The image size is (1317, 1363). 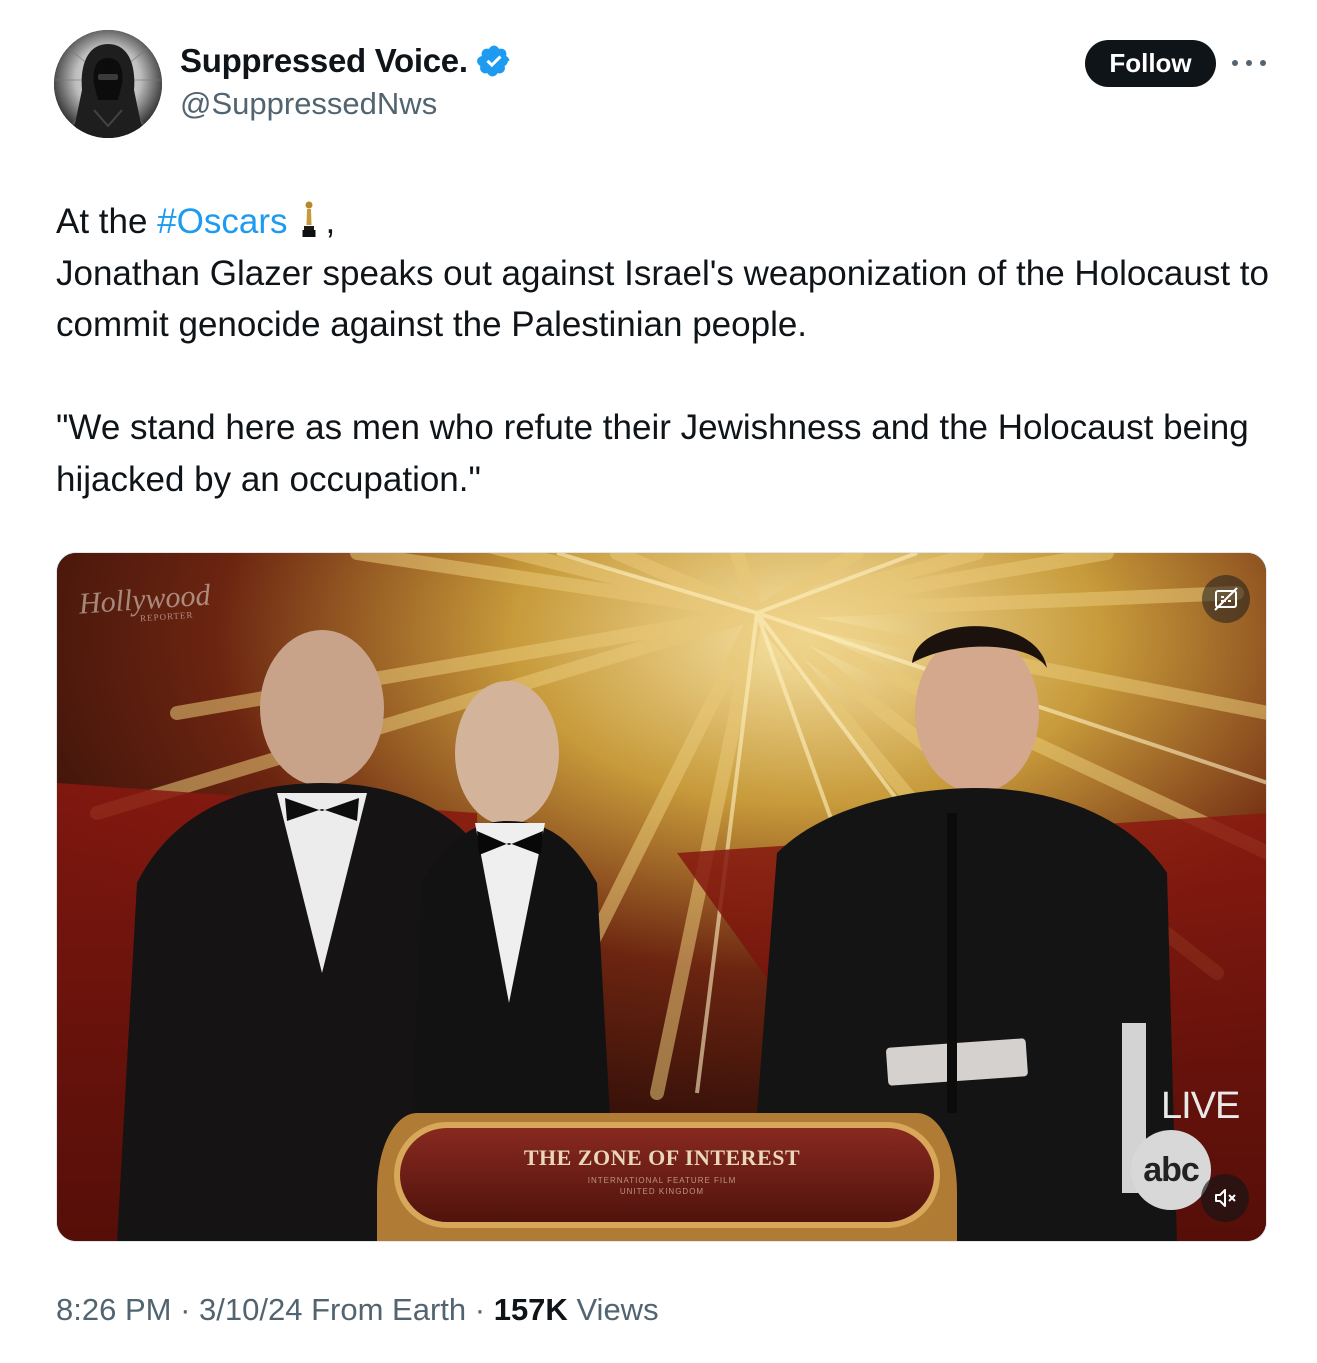 I want to click on hashtag-link: #Oscars, so click(x=222, y=221).